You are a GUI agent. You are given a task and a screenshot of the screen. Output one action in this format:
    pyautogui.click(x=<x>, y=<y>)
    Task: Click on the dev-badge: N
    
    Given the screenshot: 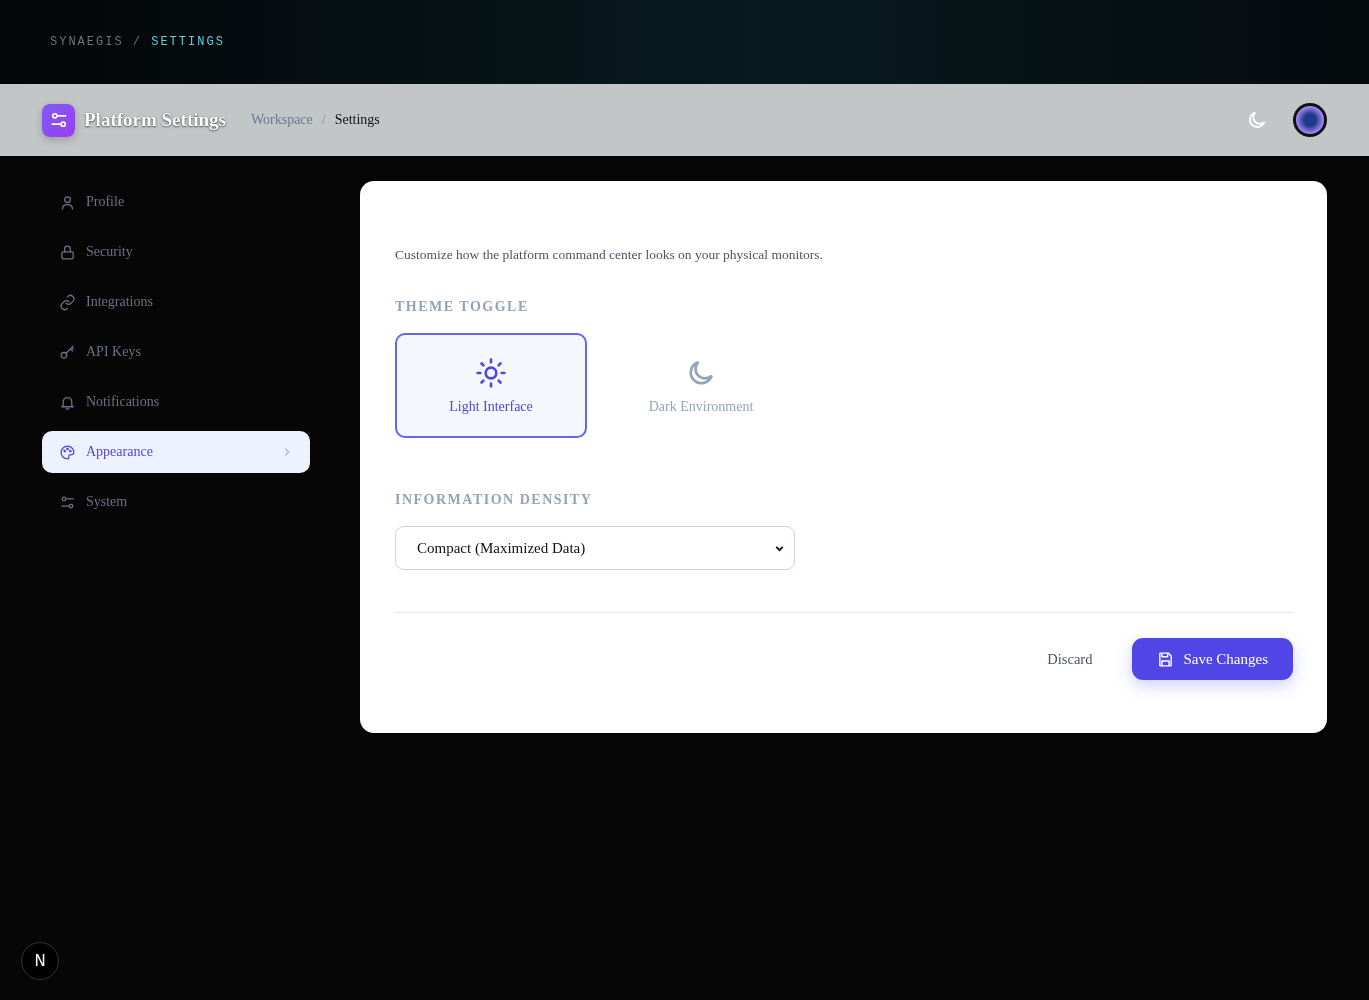 What is the action you would take?
    pyautogui.click(x=40, y=961)
    